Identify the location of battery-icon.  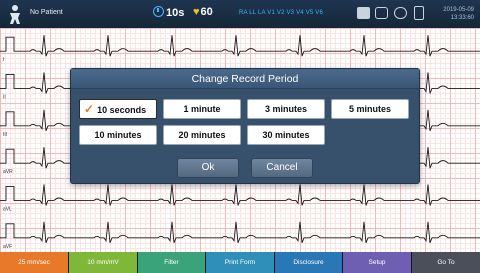
(419, 13).